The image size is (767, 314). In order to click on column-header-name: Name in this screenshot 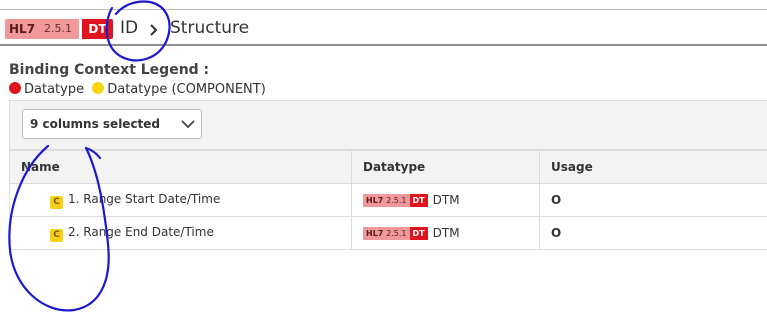, I will do `click(180, 167)`.